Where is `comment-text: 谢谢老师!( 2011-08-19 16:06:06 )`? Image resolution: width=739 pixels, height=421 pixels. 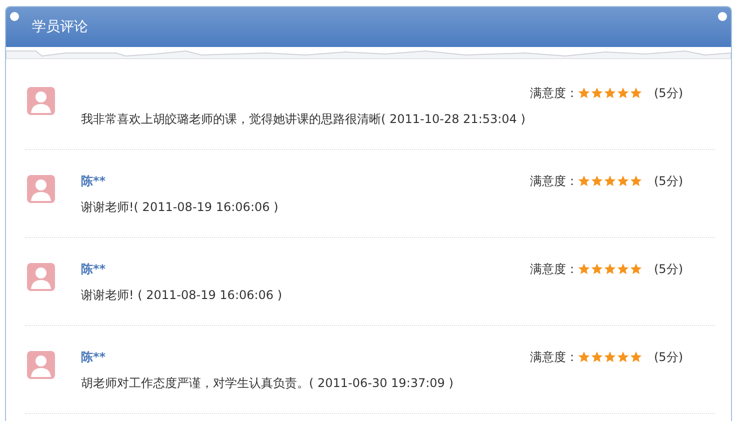 comment-text: 谢谢老师!( 2011-08-19 16:06:06 ) is located at coordinates (180, 207).